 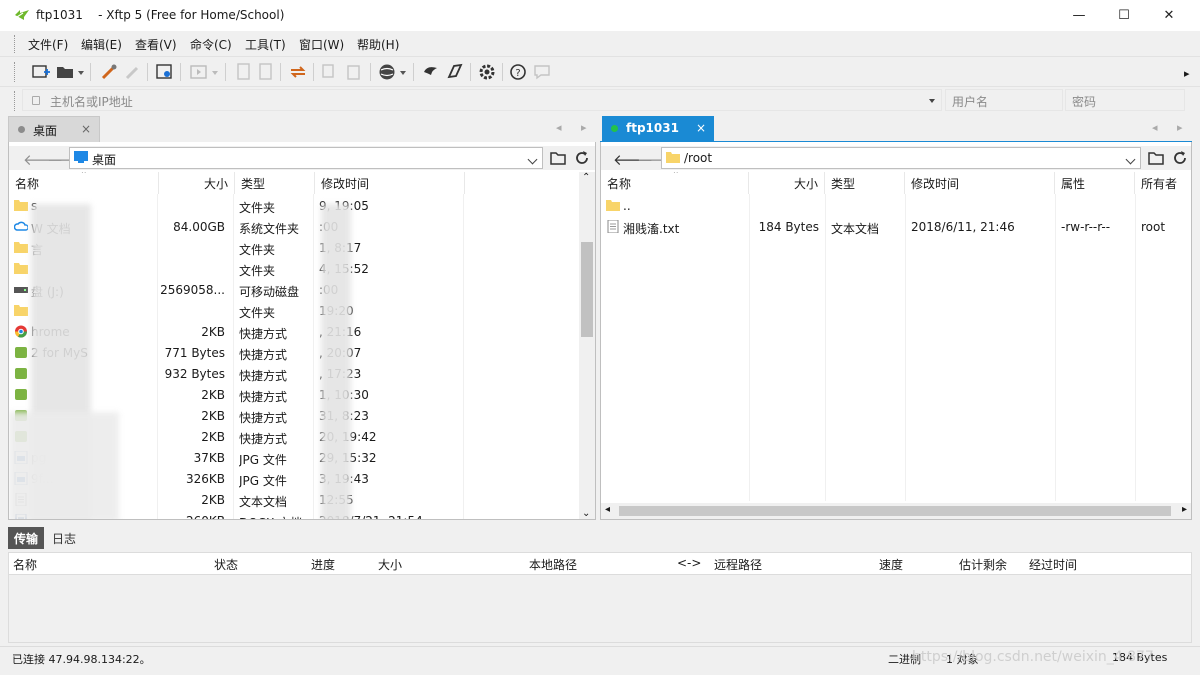 What do you see at coordinates (1187, 73) in the screenshot?
I see `toolbar-overflow-icon: ▸` at bounding box center [1187, 73].